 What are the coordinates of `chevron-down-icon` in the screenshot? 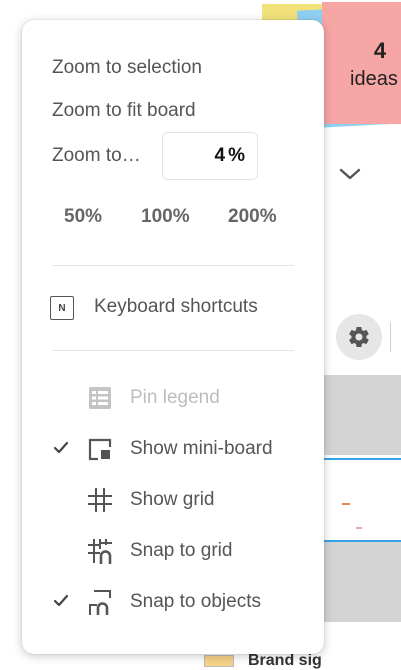 It's located at (350, 174).